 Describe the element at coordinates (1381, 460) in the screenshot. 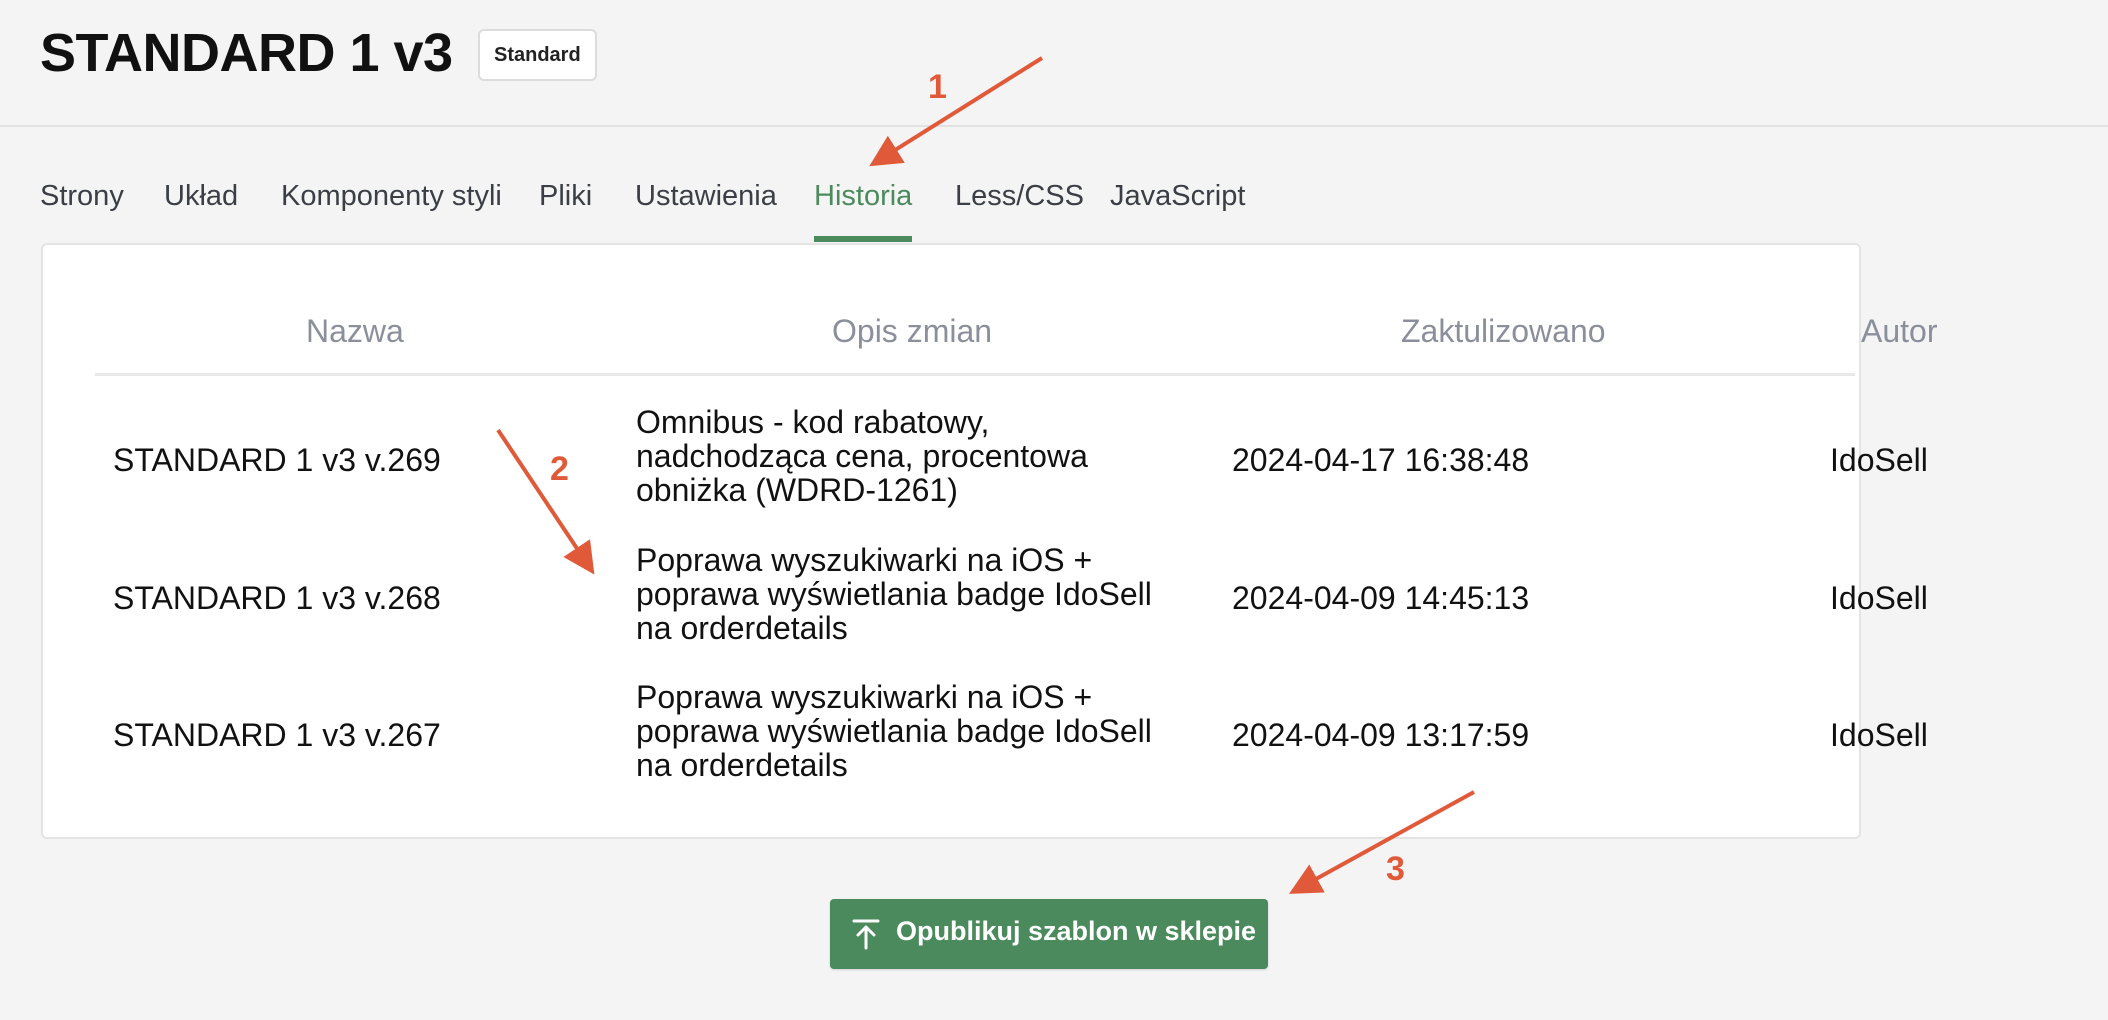

I see `row-updated: 2024-04-17 16:38:48` at that location.